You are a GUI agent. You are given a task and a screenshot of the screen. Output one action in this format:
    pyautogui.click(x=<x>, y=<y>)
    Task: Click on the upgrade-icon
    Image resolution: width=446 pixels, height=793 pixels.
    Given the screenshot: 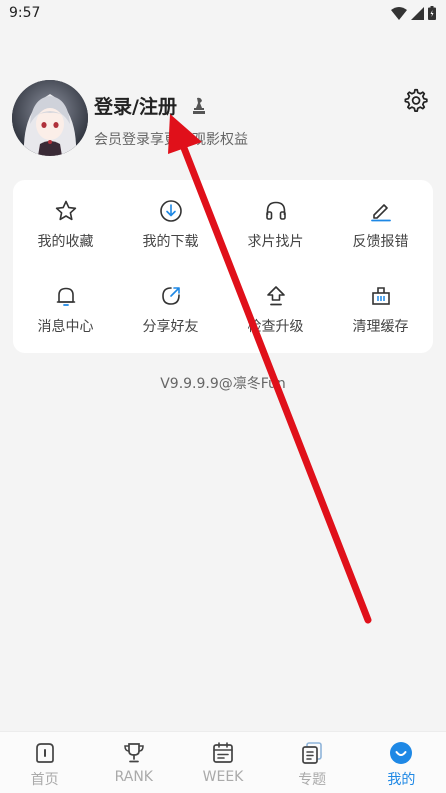 What is the action you would take?
    pyautogui.click(x=275, y=296)
    